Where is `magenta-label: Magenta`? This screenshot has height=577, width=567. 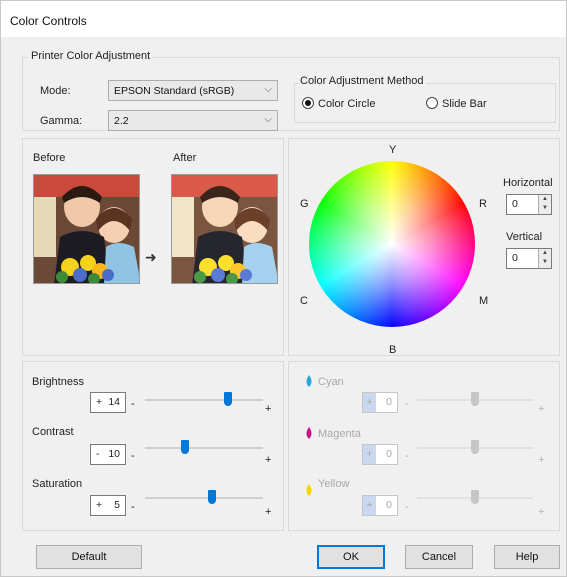 magenta-label: Magenta is located at coordinates (339, 434).